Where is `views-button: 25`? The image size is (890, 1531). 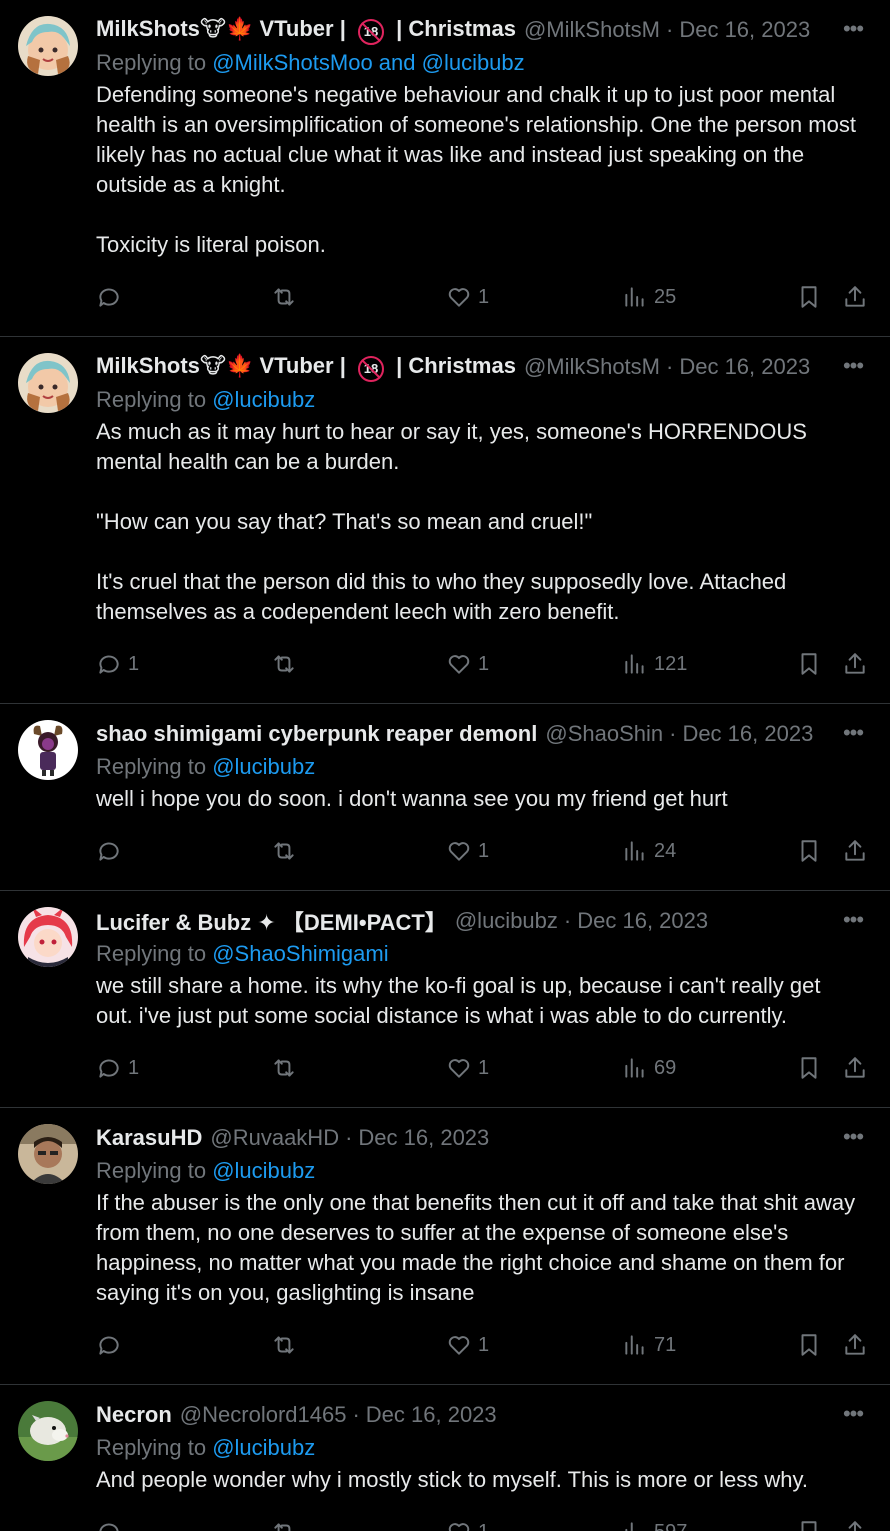 views-button: 25 is located at coordinates (649, 297).